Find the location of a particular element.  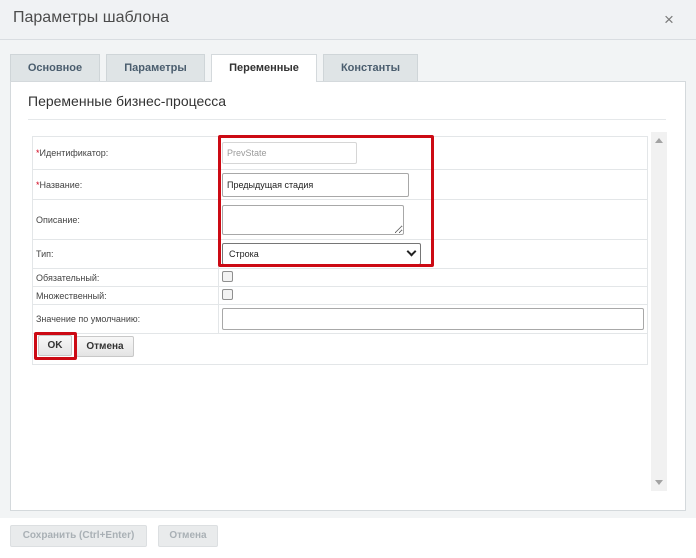

dialog-title: Параметры шаблона is located at coordinates (91, 17).